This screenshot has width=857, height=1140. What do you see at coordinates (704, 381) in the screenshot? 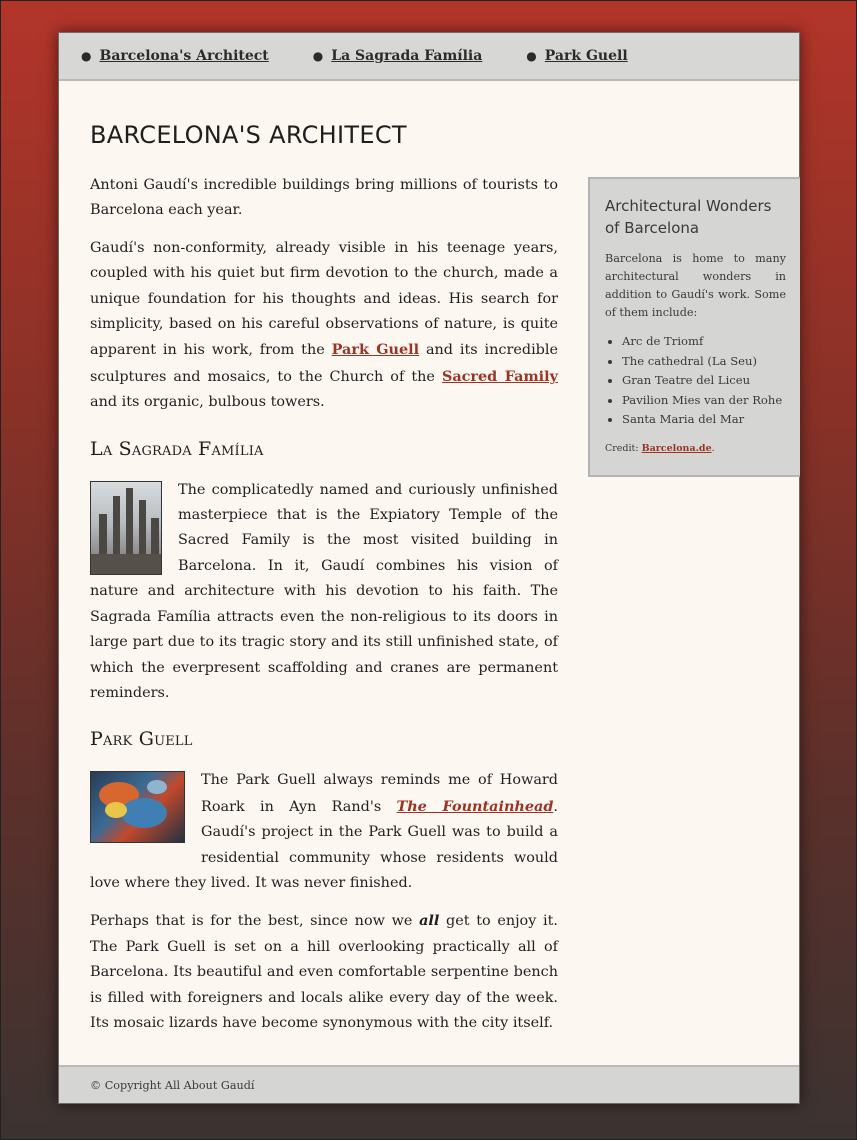
I see `list-item: Gran Teatre del Liceu` at bounding box center [704, 381].